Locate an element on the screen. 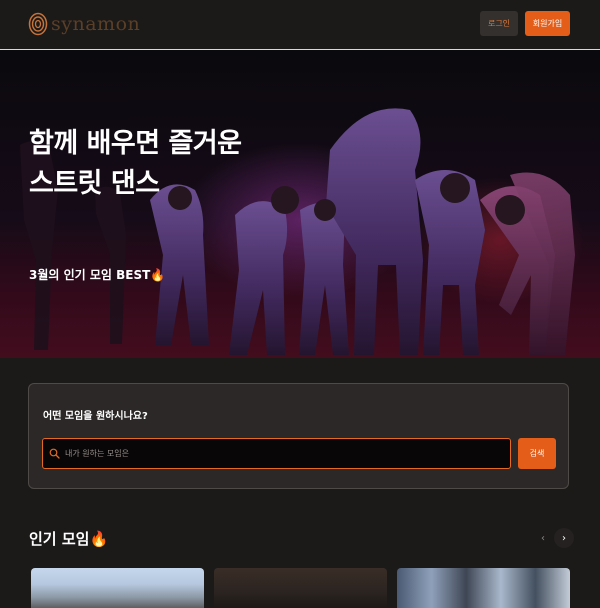 The height and width of the screenshot is (608, 600). hero-title-line2: 스트릿 댄스 is located at coordinates (94, 183).